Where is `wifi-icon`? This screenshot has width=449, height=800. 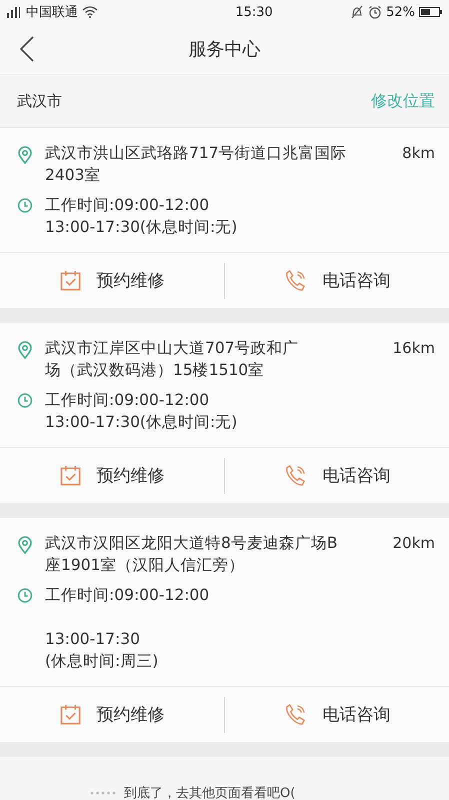
wifi-icon is located at coordinates (90, 12).